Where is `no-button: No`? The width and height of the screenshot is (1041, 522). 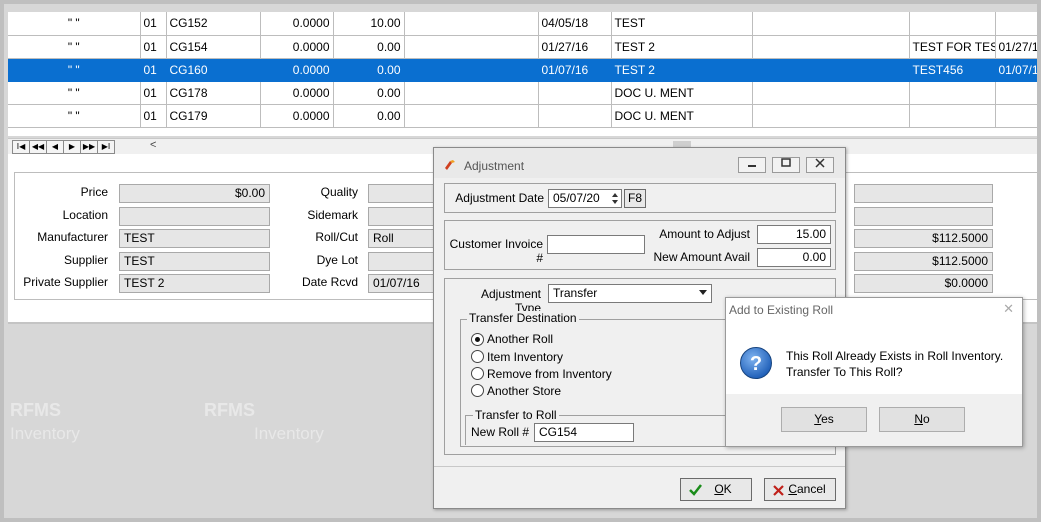
no-button: No is located at coordinates (922, 419).